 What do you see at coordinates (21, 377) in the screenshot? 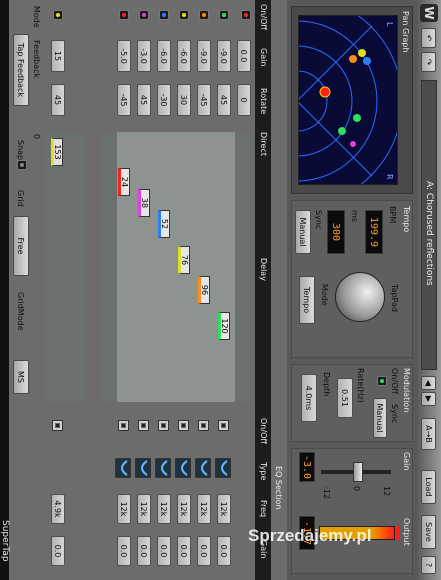
I see `gridmode-select: MS` at bounding box center [21, 377].